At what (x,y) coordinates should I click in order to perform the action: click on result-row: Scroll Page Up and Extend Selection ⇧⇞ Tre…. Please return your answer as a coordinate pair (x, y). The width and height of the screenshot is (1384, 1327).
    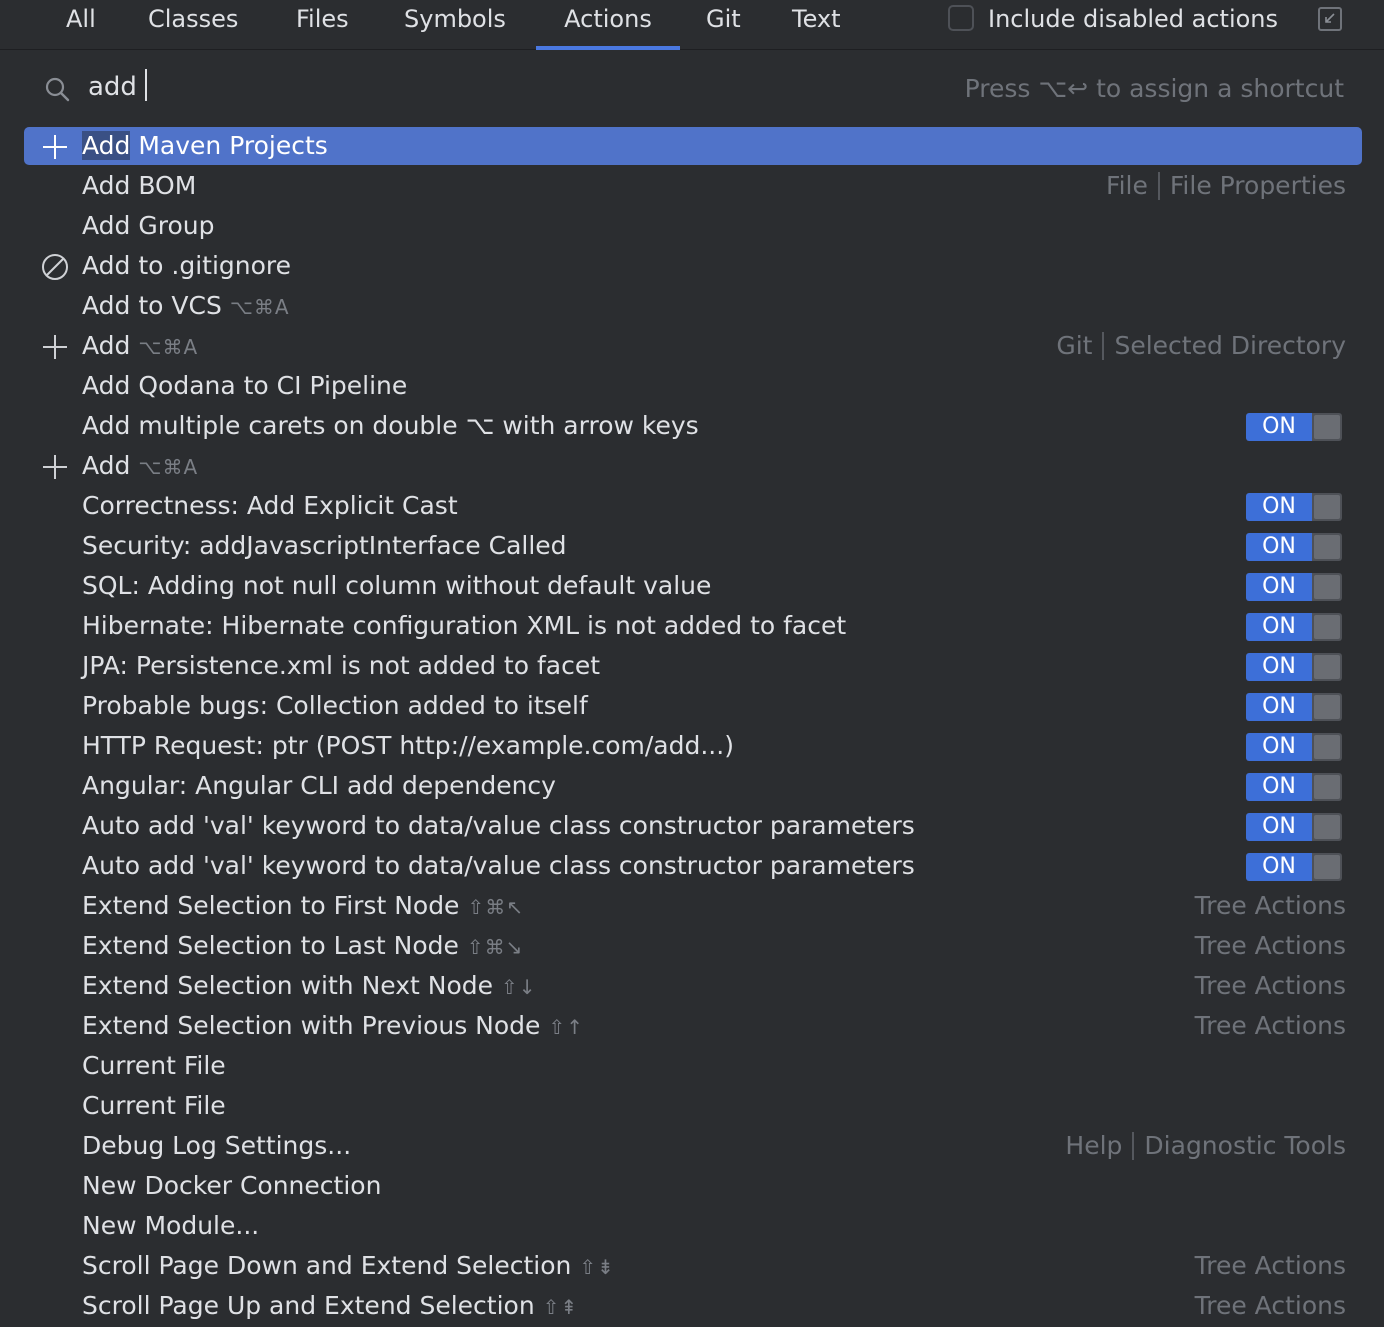
    Looking at the image, I should click on (692, 1306).